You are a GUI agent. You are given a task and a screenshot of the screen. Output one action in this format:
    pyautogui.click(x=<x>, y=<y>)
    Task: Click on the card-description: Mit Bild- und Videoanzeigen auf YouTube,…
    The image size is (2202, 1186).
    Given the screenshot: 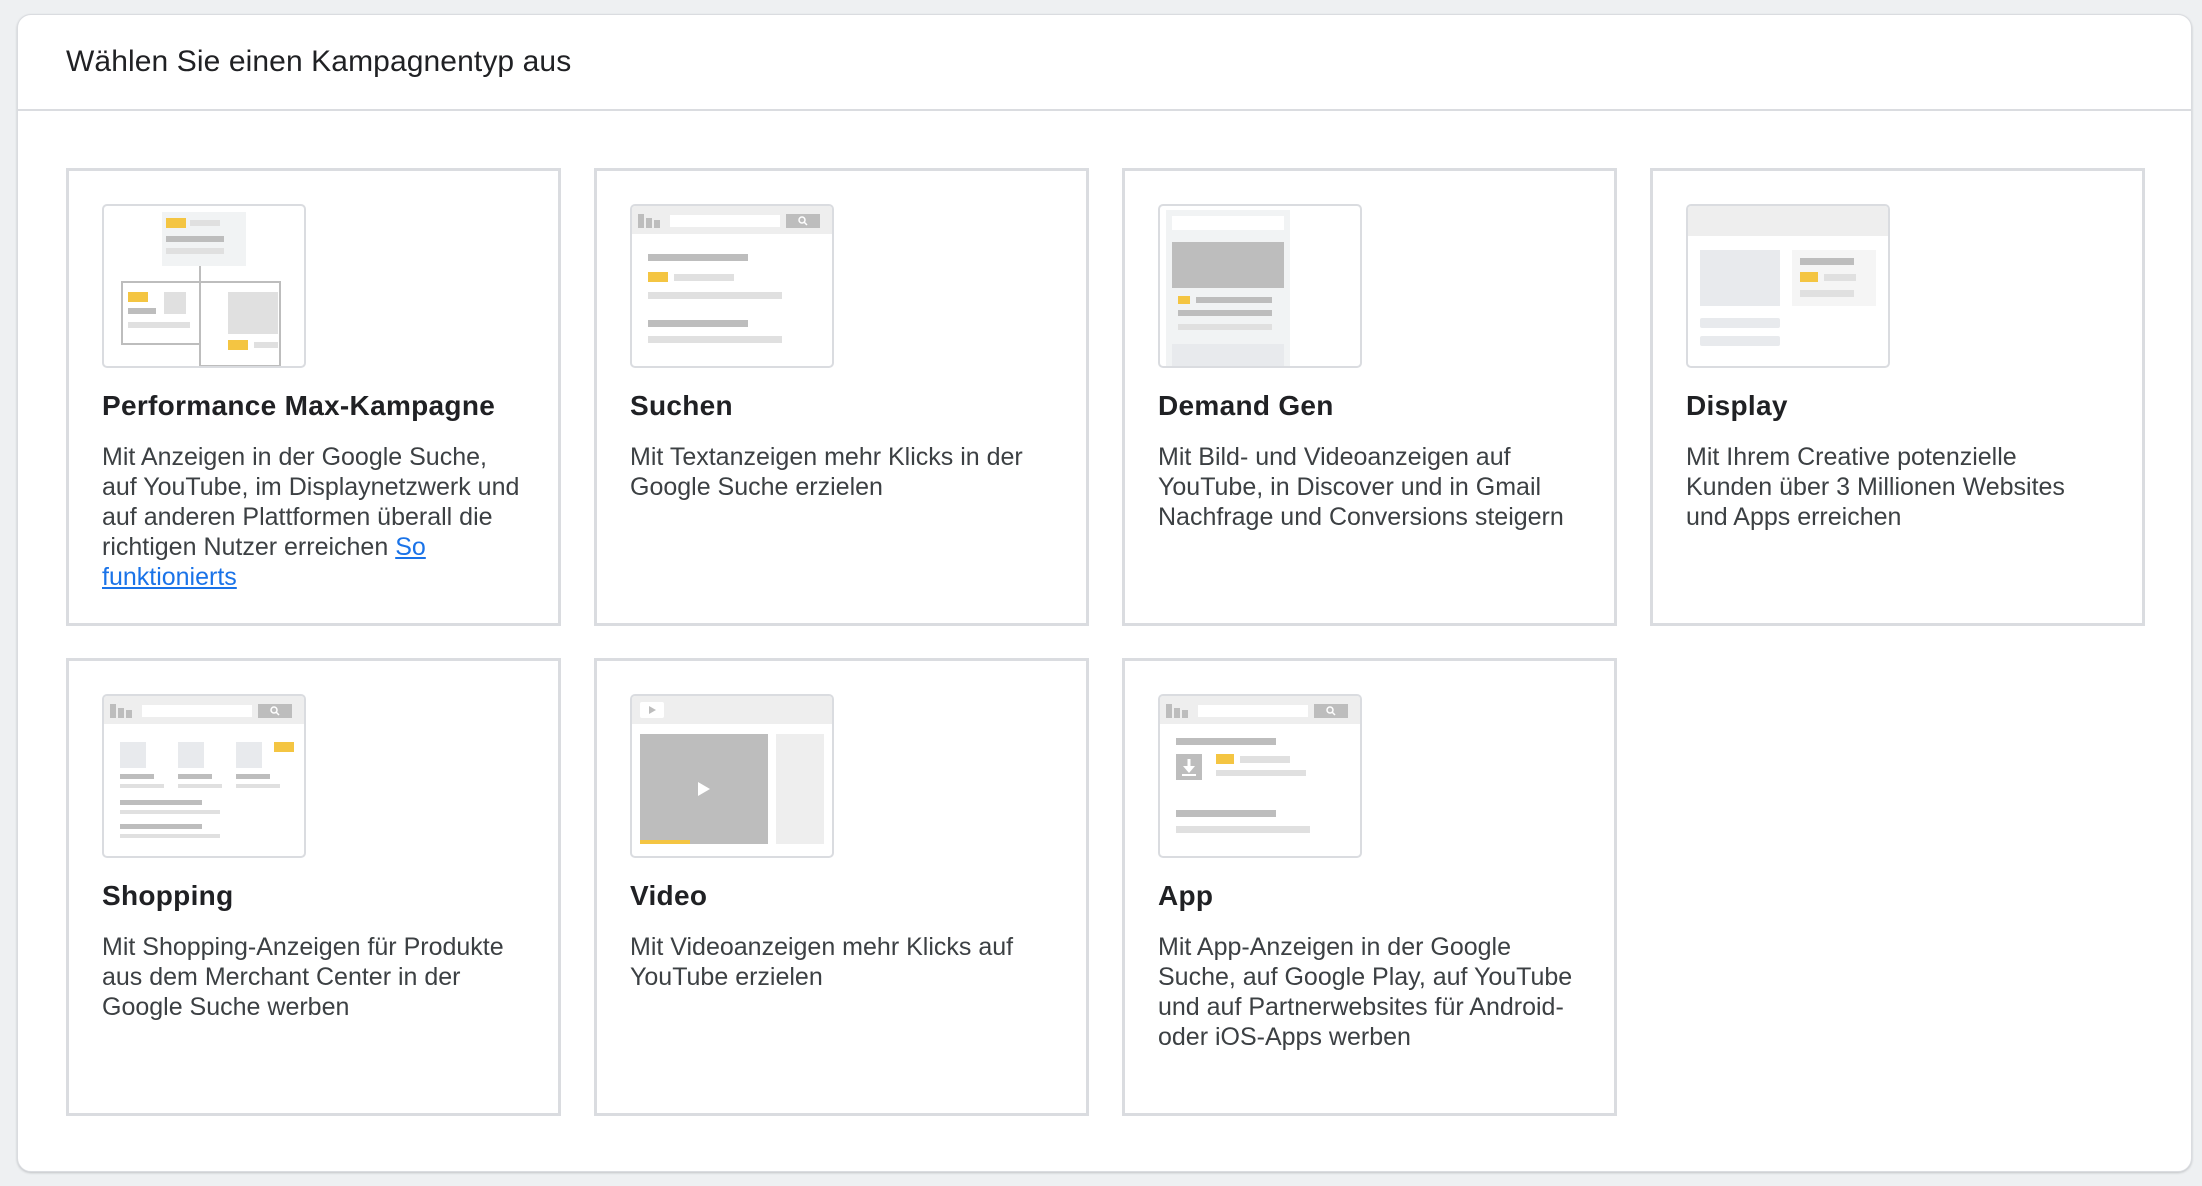 What is the action you would take?
    pyautogui.click(x=1361, y=487)
    